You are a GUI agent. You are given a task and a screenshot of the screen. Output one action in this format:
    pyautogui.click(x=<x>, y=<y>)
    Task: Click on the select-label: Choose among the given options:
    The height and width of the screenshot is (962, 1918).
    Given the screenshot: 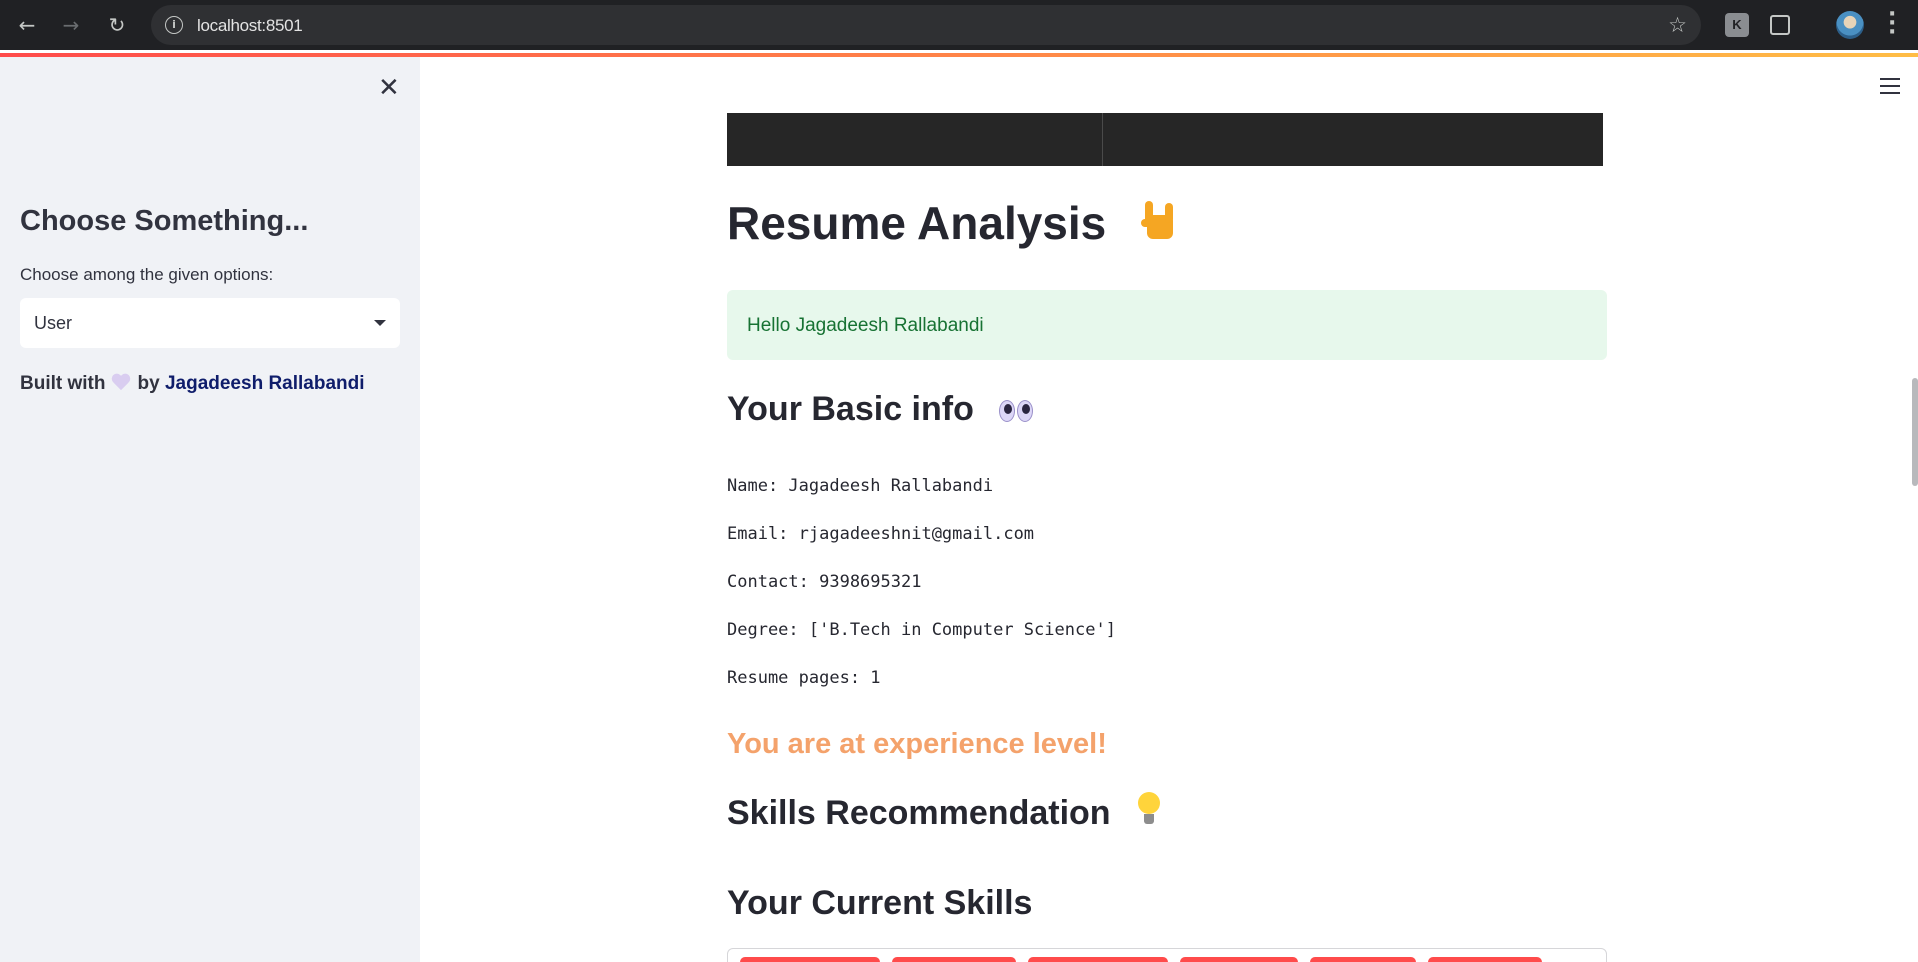 What is the action you would take?
    pyautogui.click(x=147, y=274)
    